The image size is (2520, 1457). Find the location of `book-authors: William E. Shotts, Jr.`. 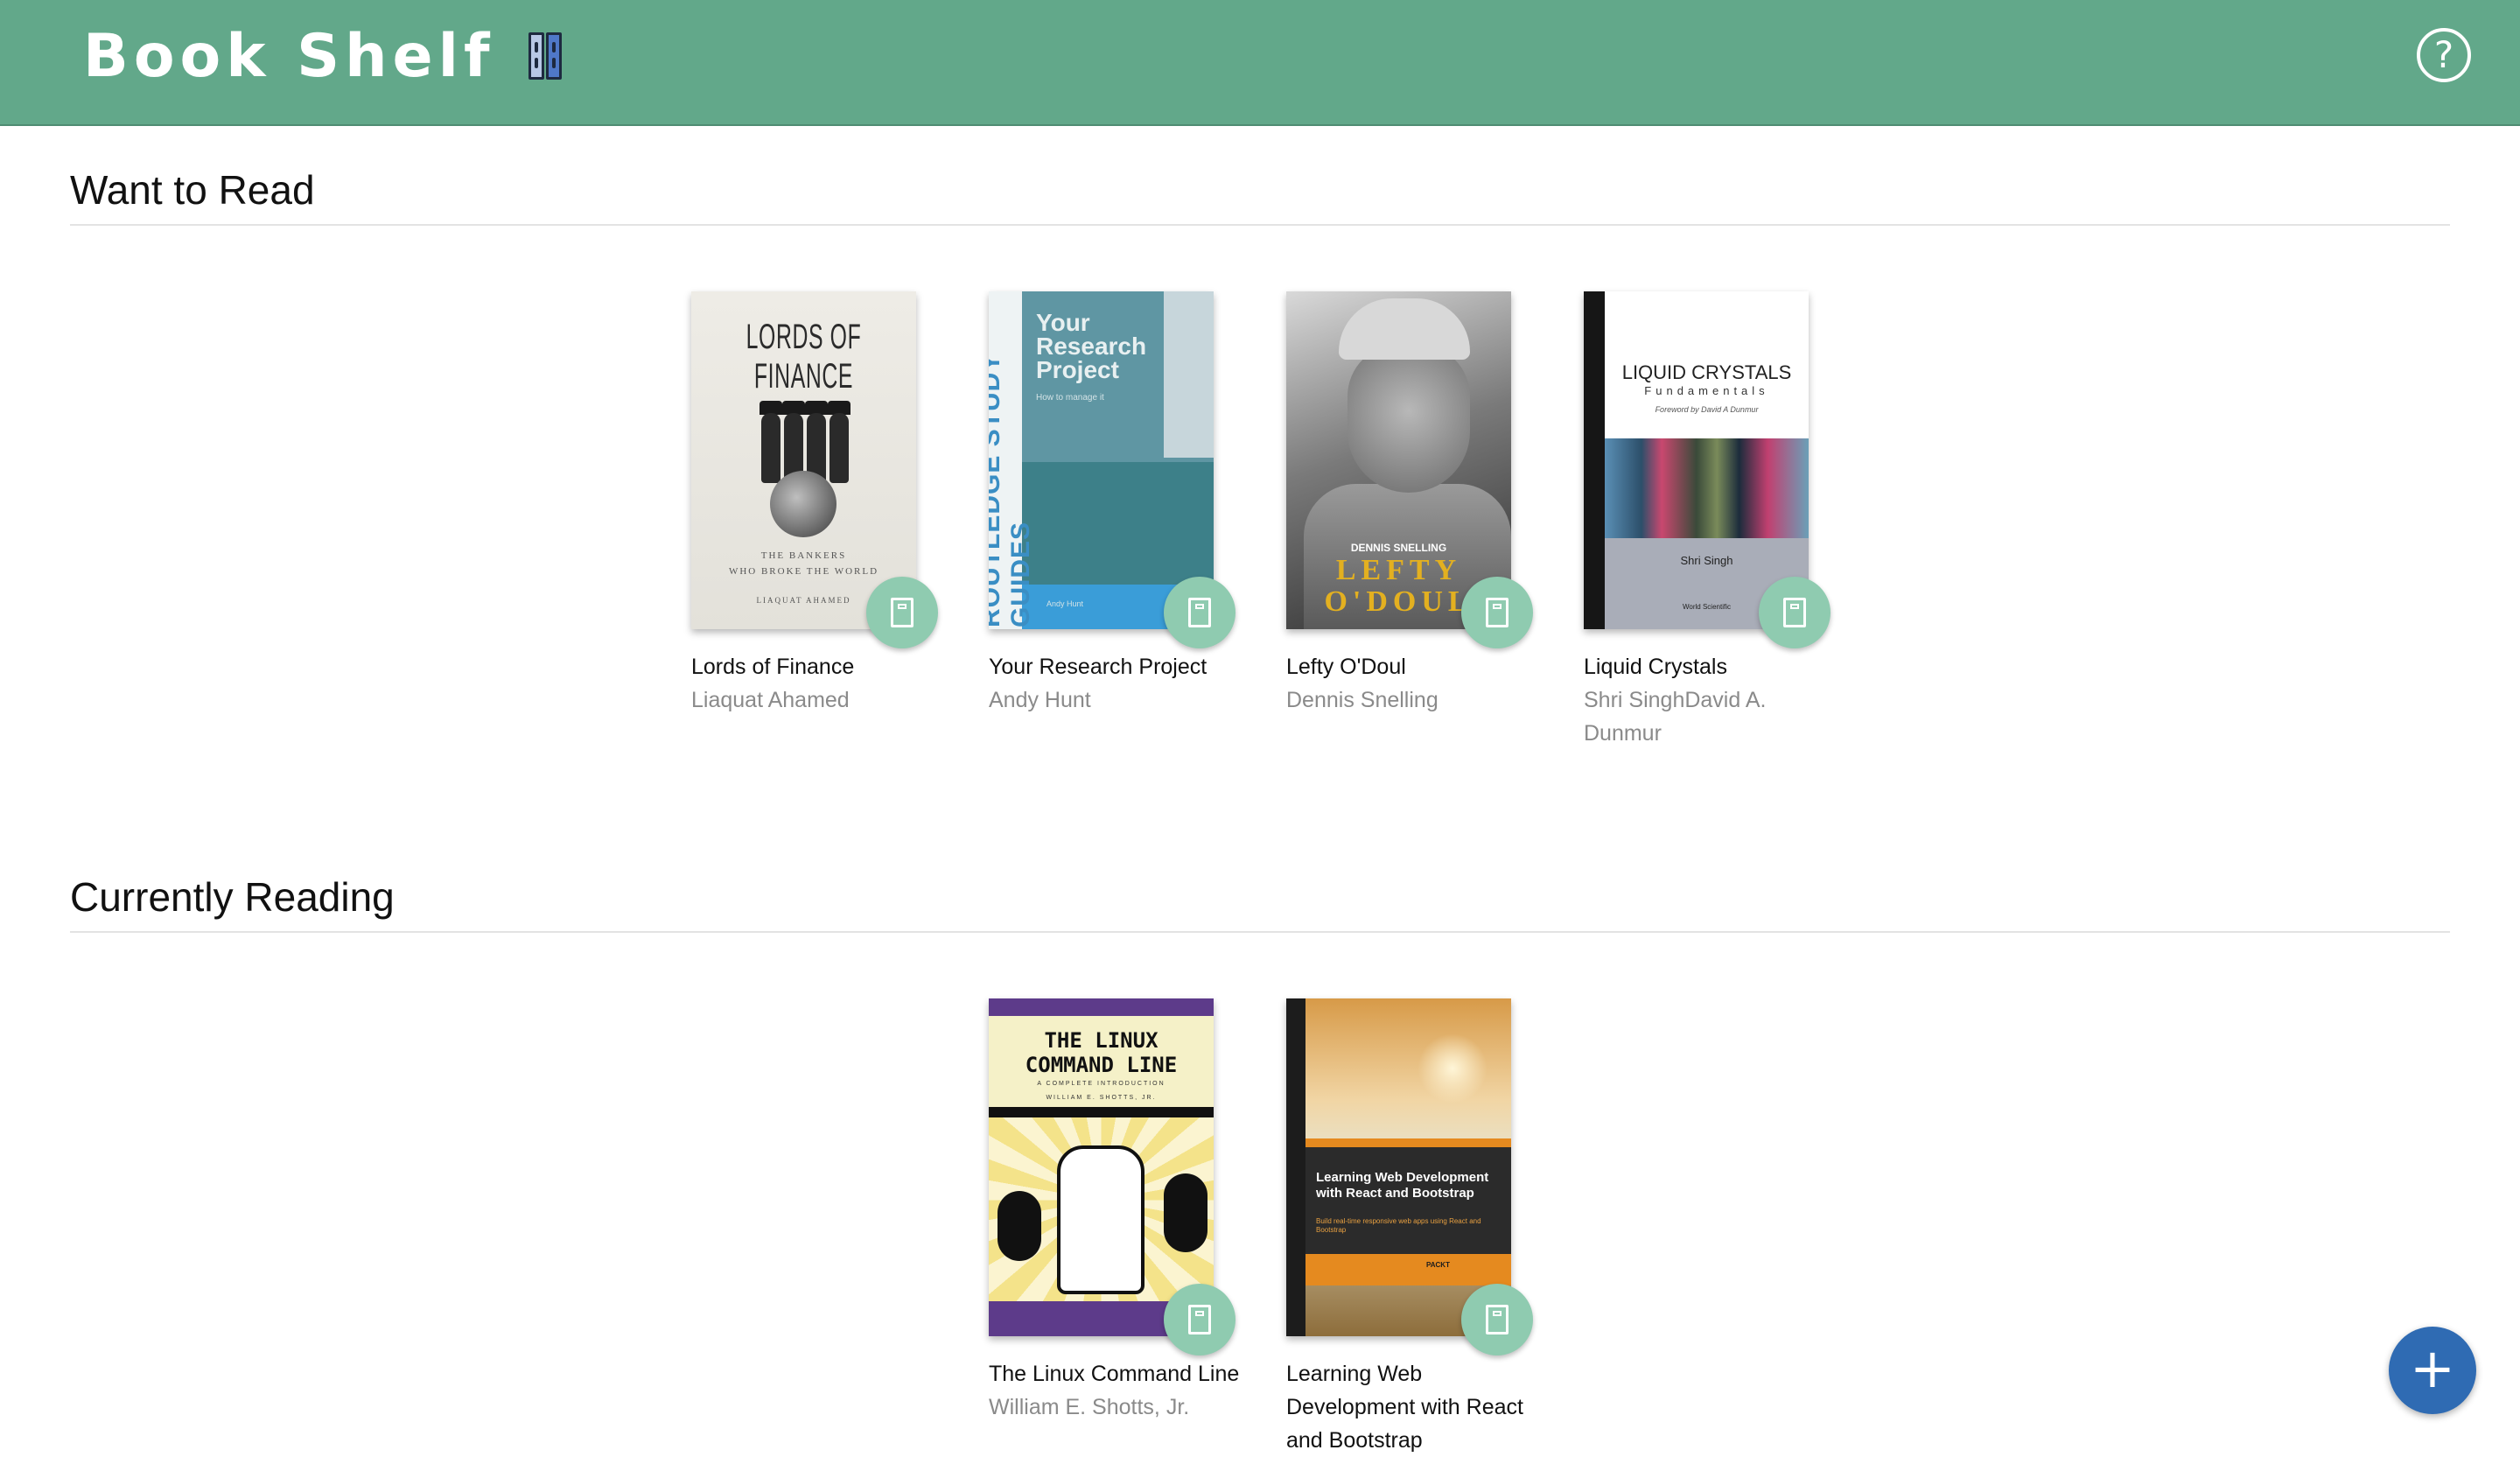

book-authors: William E. Shotts, Jr. is located at coordinates (1089, 1407).